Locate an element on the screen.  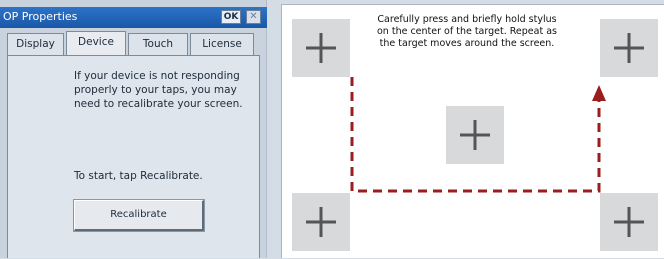
tab-license: License is located at coordinates (222, 44).